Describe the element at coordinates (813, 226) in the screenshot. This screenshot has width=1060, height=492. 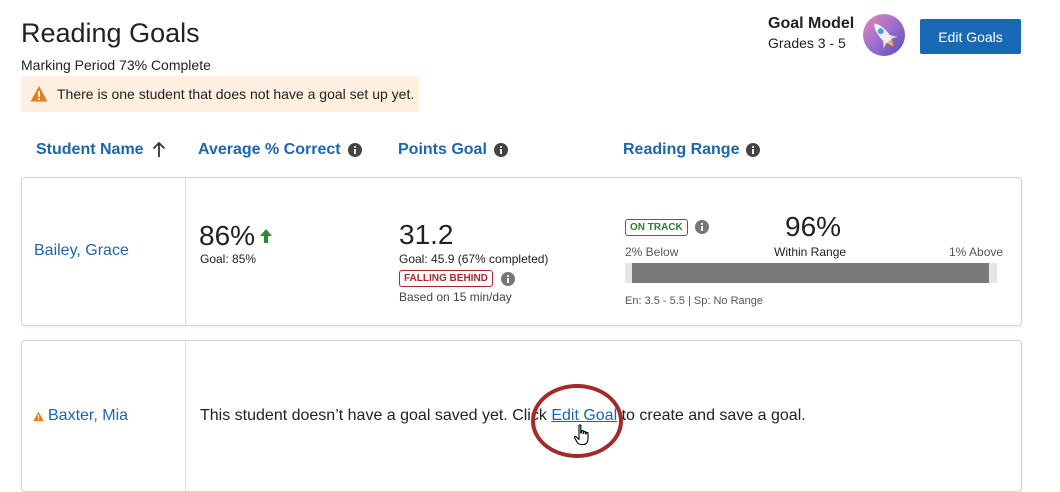
I see `within-range-percent: 96%` at that location.